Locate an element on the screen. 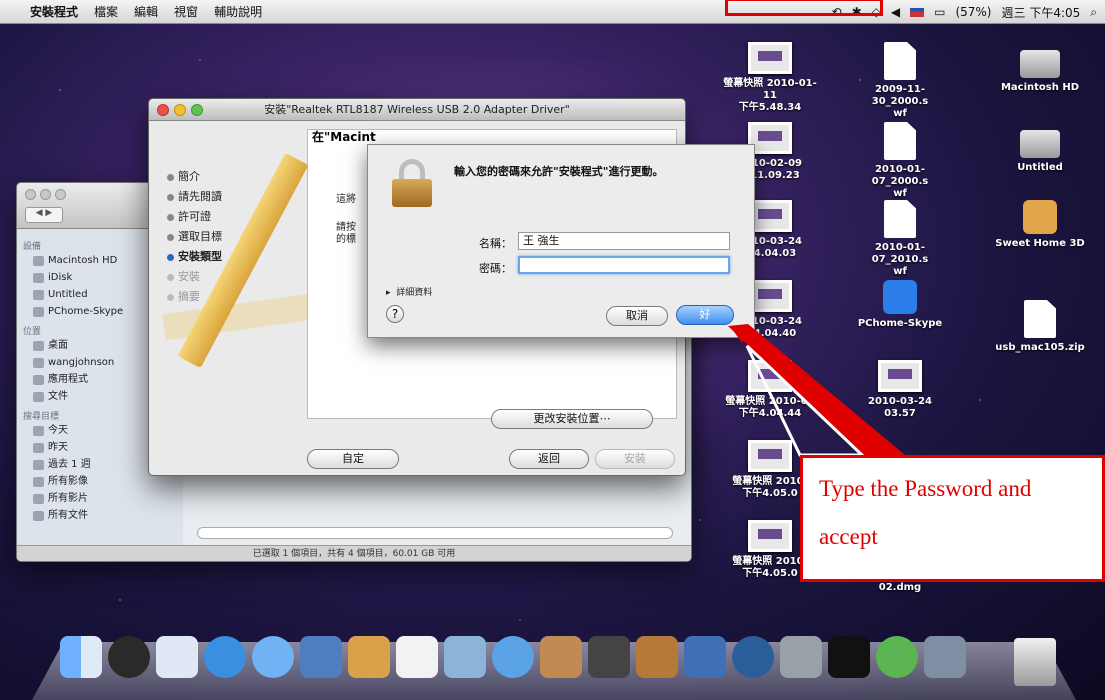 The image size is (1105, 700). installer-step: 選取目標 is located at coordinates (194, 237).